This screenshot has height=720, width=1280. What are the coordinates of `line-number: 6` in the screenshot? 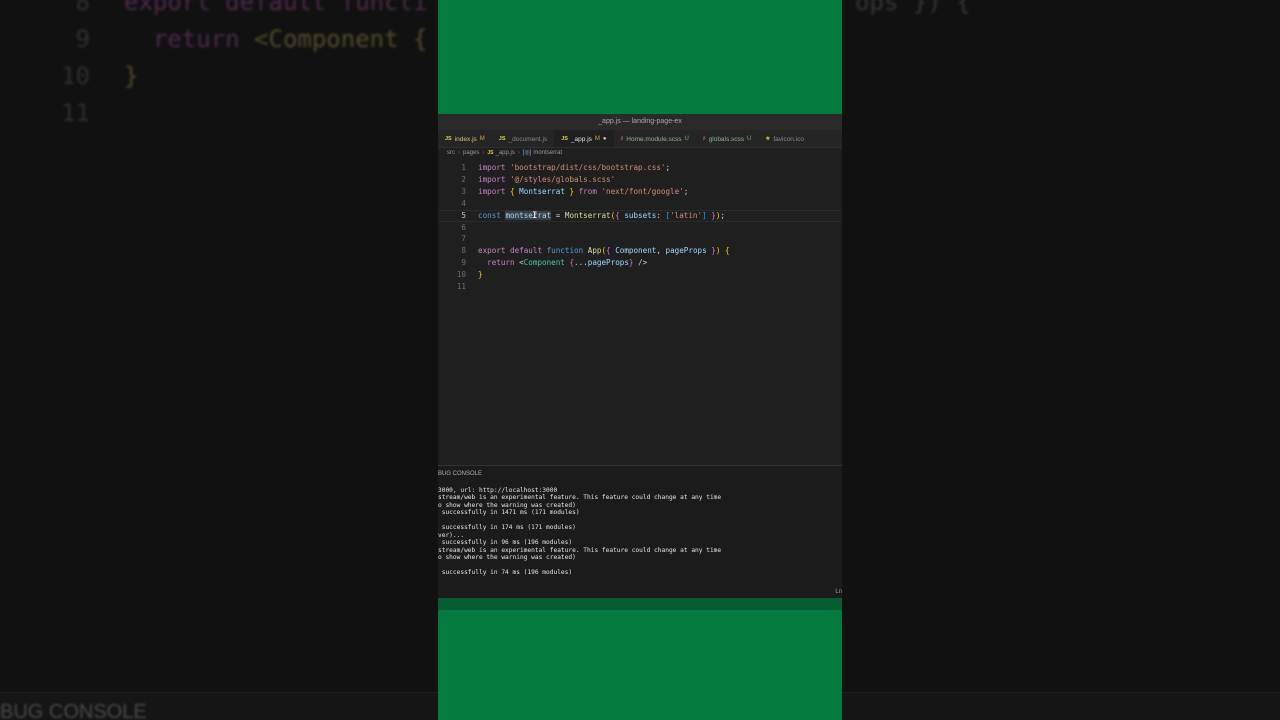 It's located at (463, 227).